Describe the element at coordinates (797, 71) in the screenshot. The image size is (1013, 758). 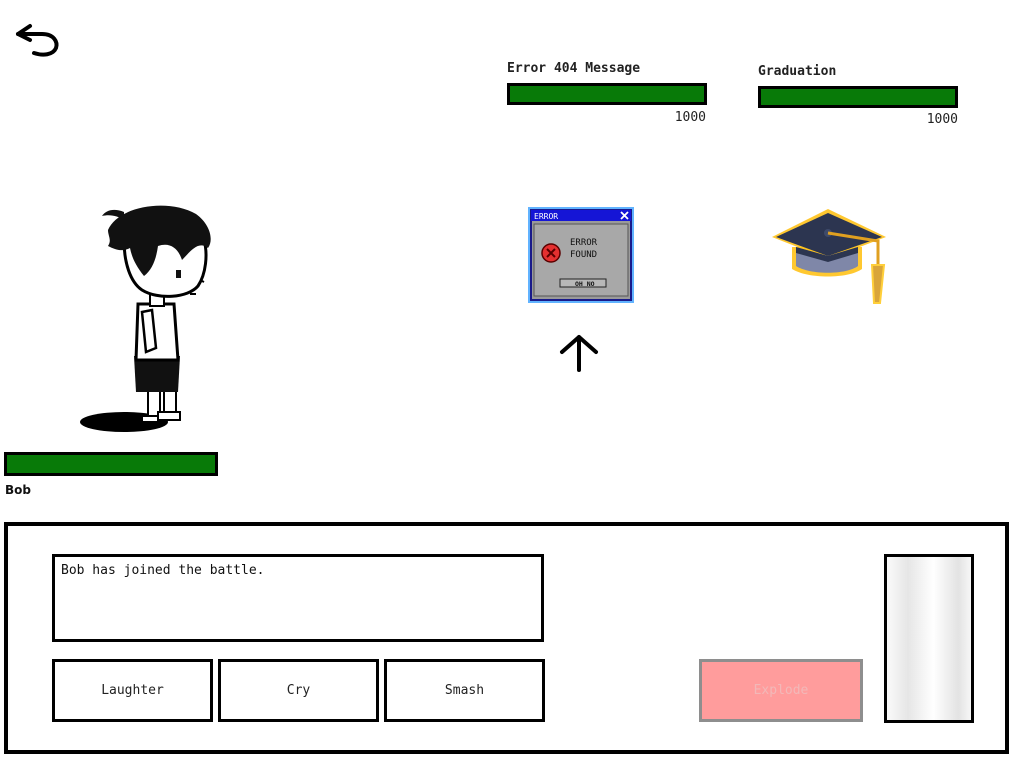
I see `enemy-name-graduation: Graduation` at that location.